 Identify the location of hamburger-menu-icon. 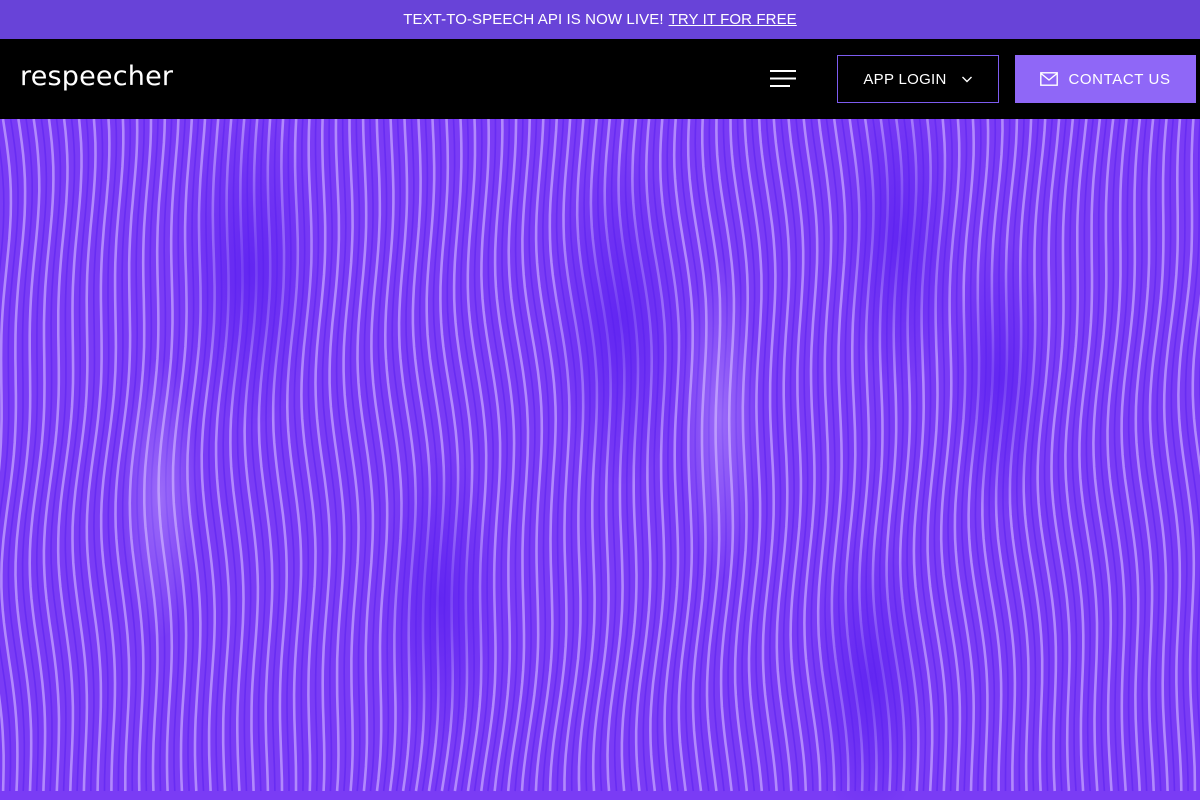
(783, 78).